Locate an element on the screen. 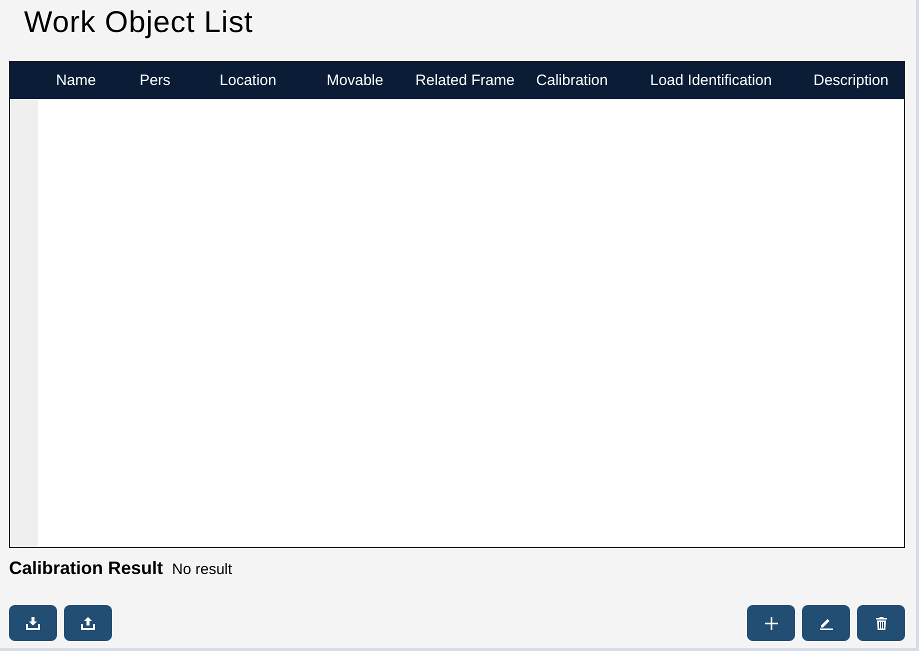  page-title: Work Object List is located at coordinates (139, 23).